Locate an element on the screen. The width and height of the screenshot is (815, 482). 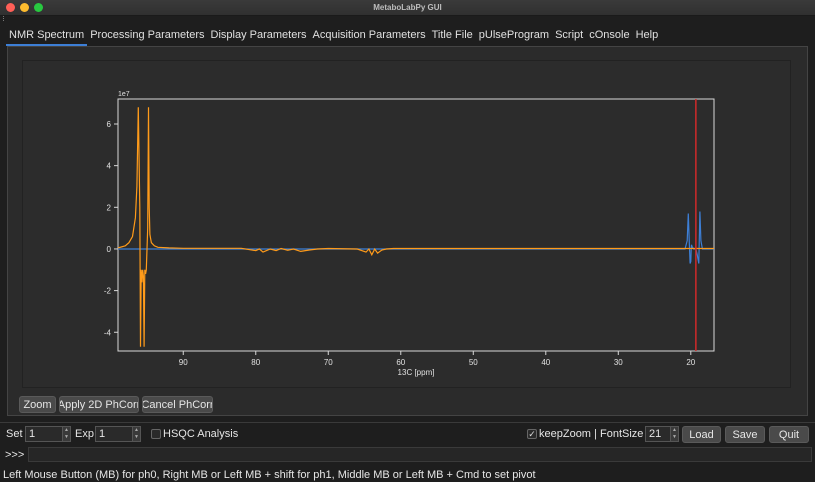
apply-2d-phcorr-button: Apply 2D PhCorr is located at coordinates (99, 404).